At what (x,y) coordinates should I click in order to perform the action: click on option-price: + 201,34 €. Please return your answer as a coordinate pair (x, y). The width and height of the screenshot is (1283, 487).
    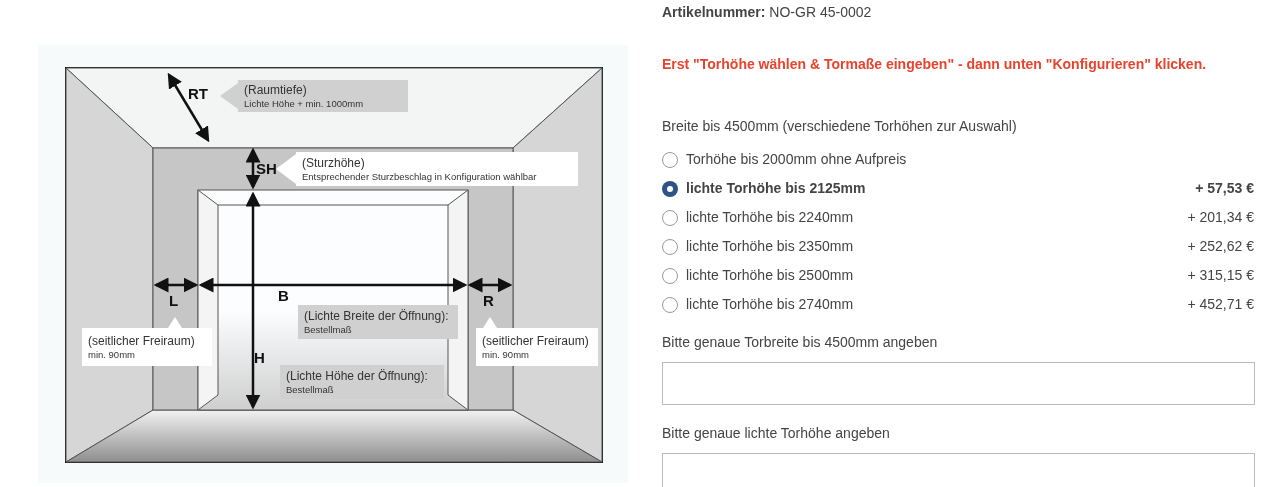
    Looking at the image, I should click on (1220, 217).